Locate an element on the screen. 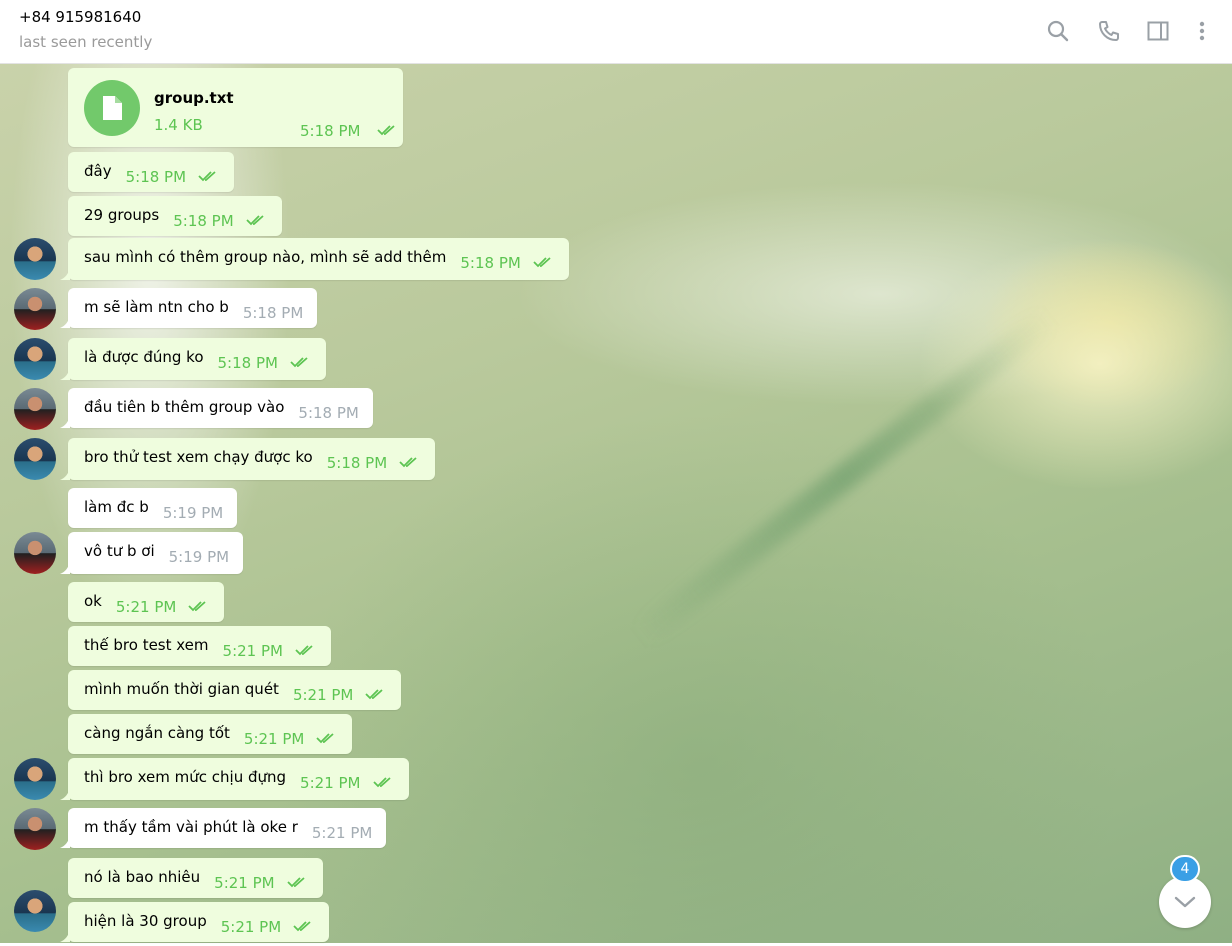 The height and width of the screenshot is (946, 1232). message-bubble: 29 groups 5:18 PM is located at coordinates (175, 216).